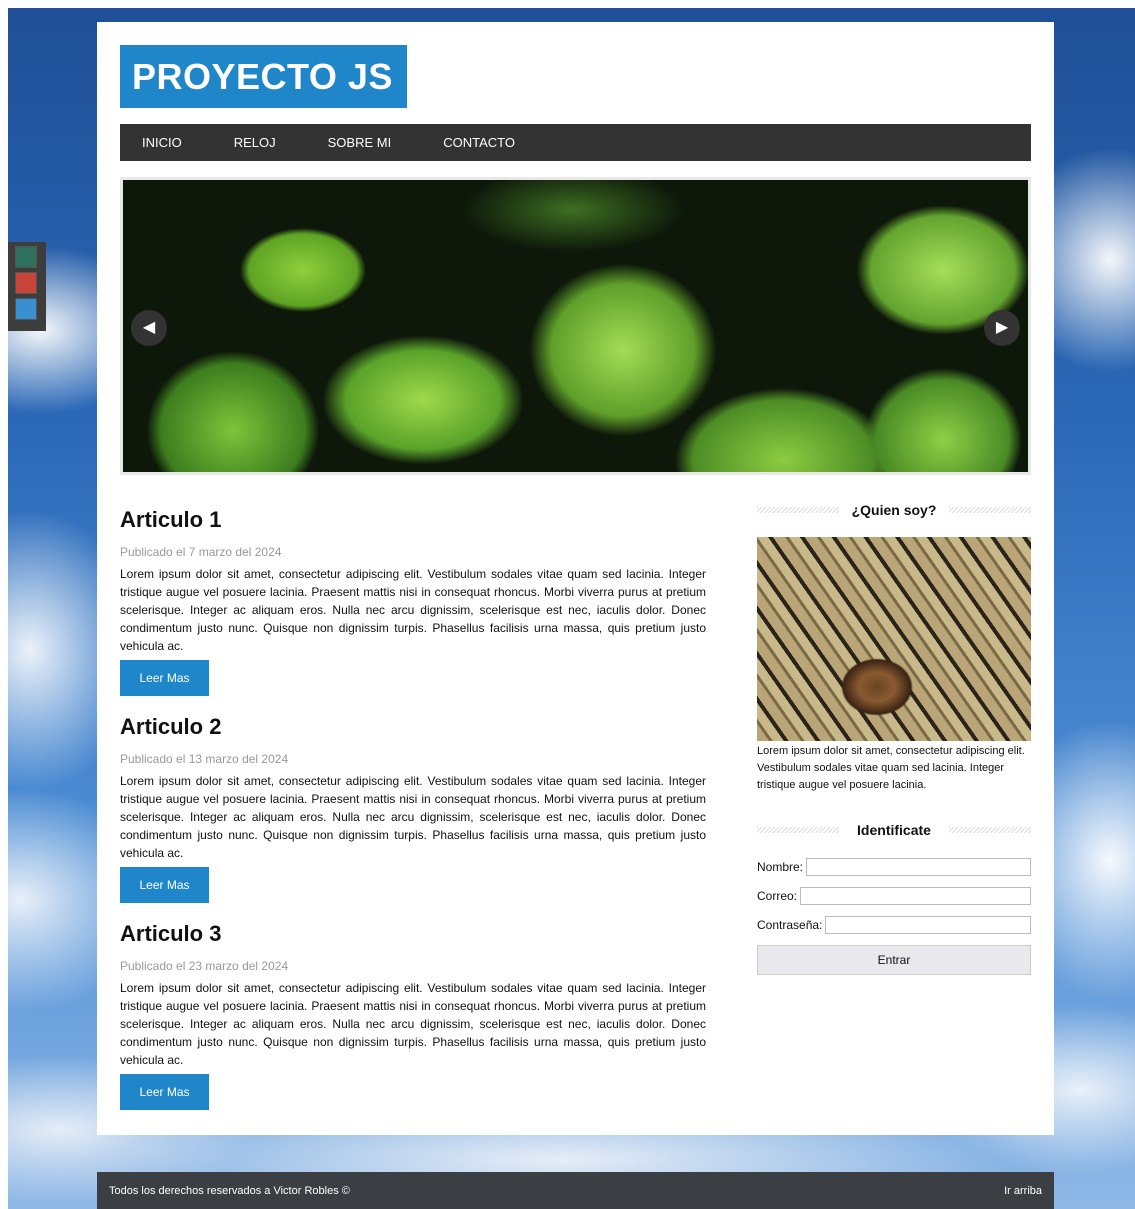 The image size is (1135, 1209). I want to click on theme-swatch-red, so click(26, 283).